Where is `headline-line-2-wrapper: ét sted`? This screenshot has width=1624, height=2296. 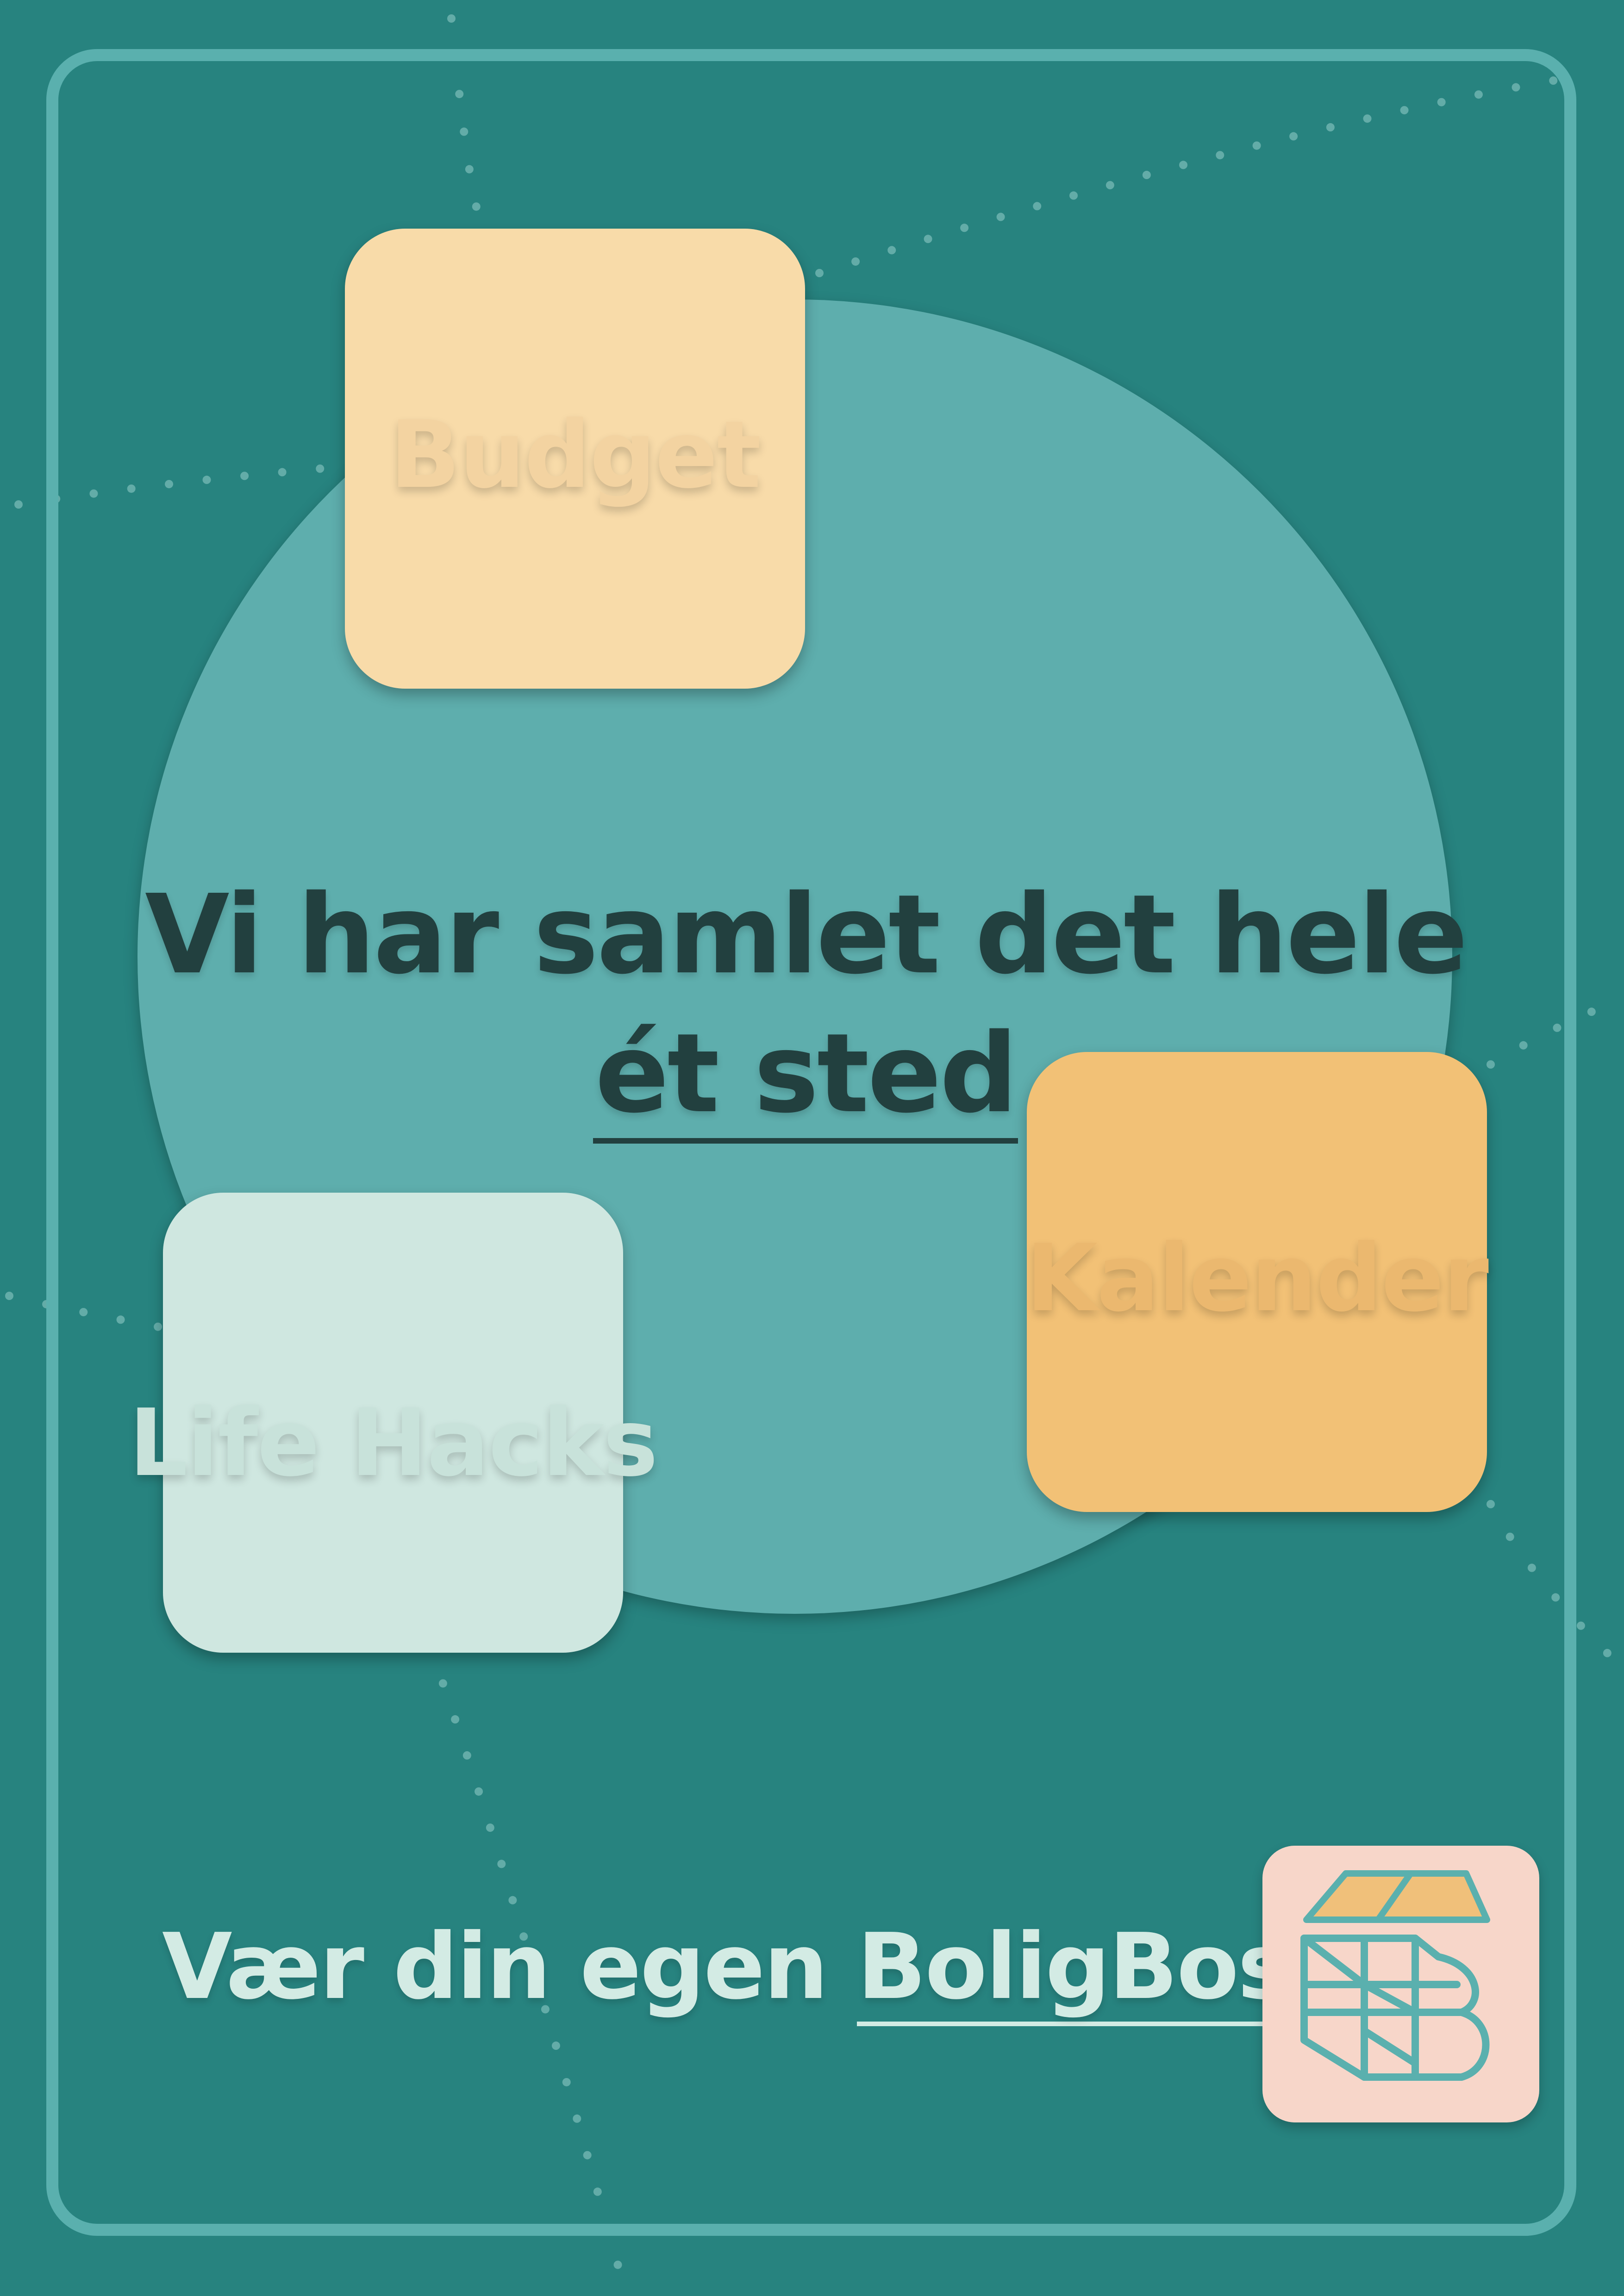 headline-line-2-wrapper: ét sted is located at coordinates (805, 1074).